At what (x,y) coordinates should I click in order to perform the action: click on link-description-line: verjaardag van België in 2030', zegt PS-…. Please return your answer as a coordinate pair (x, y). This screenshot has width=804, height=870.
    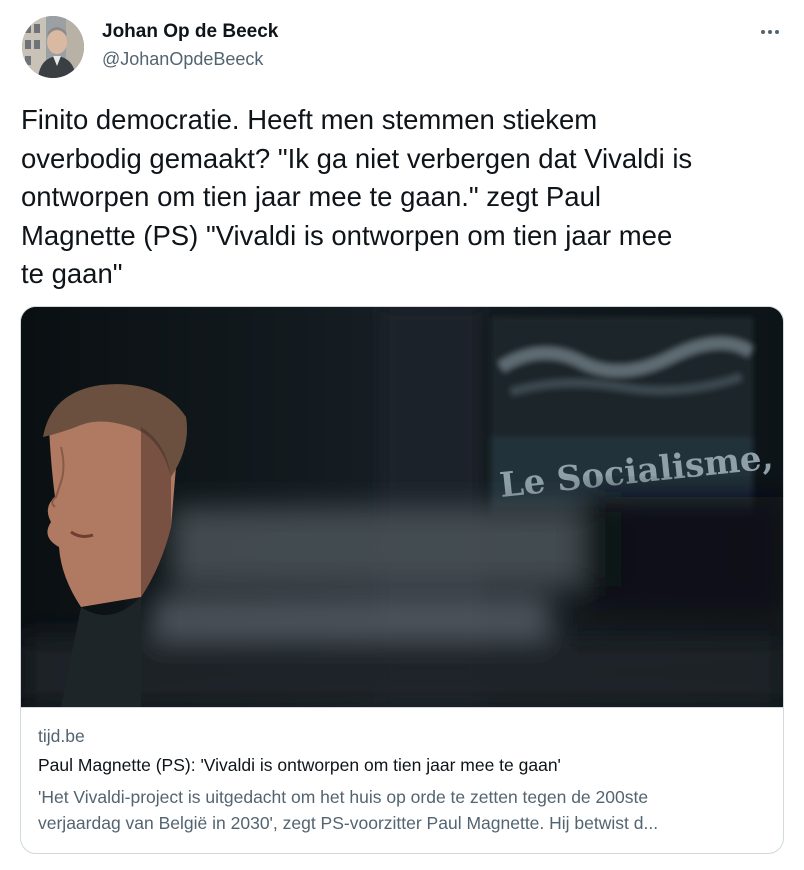
    Looking at the image, I should click on (348, 823).